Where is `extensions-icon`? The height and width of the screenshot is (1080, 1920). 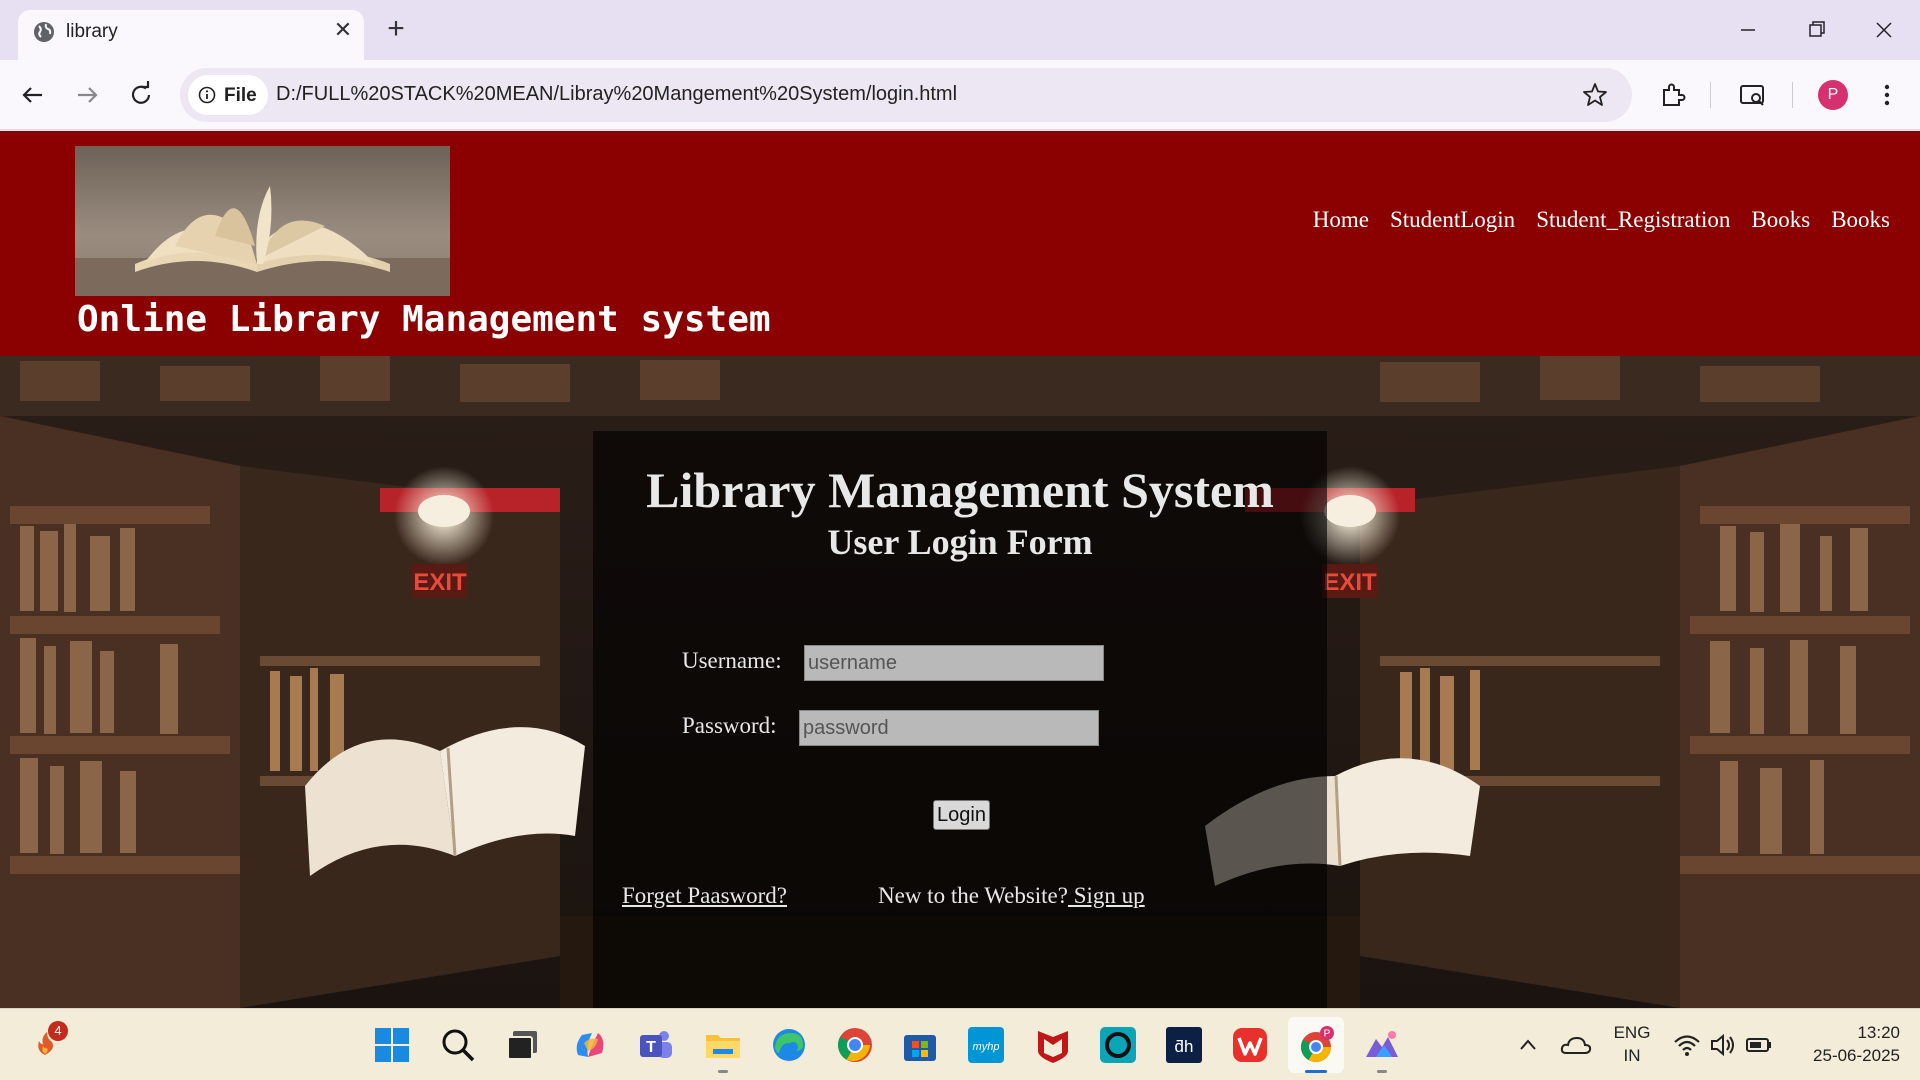 extensions-icon is located at coordinates (1673, 95).